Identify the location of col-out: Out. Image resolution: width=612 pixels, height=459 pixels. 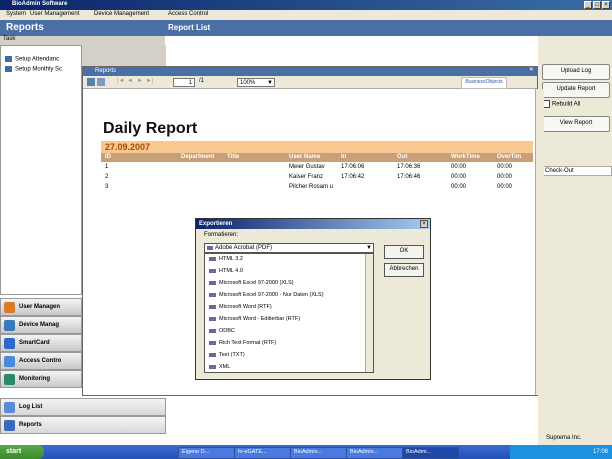
(402, 157).